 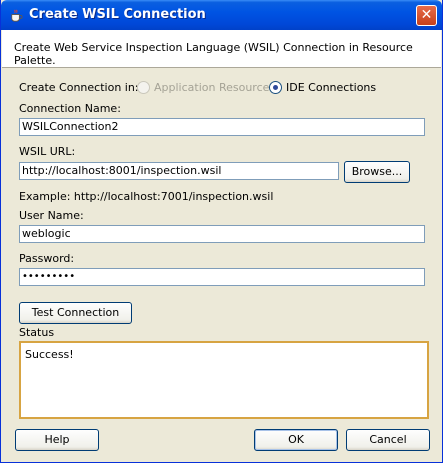 I want to click on password-input: •••••••••, so click(x=222, y=277).